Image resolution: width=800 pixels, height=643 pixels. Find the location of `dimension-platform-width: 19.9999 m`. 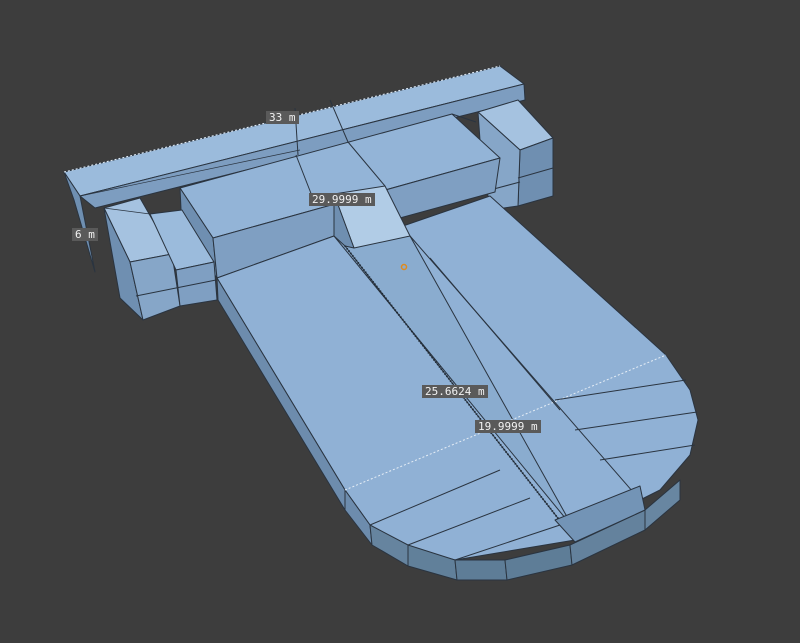

dimension-platform-width: 19.9999 m is located at coordinates (508, 426).